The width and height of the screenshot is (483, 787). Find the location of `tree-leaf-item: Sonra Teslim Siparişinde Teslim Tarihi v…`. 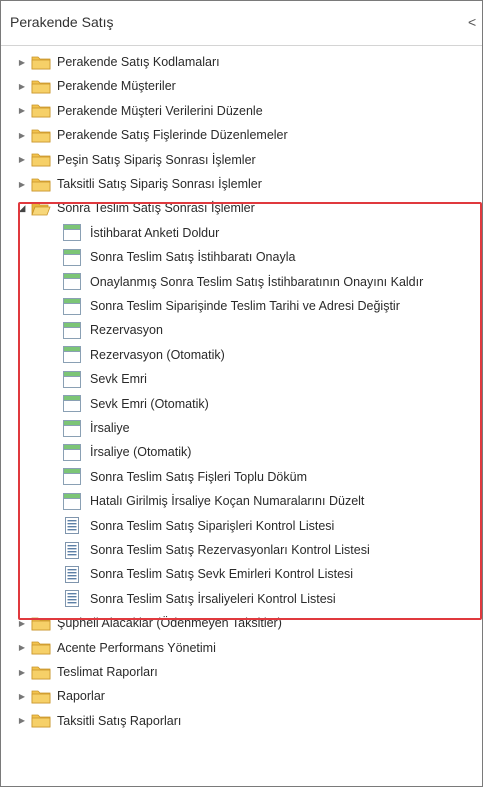

tree-leaf-item: Sonra Teslim Siparişinde Teslim Tarihi v… is located at coordinates (236, 306).